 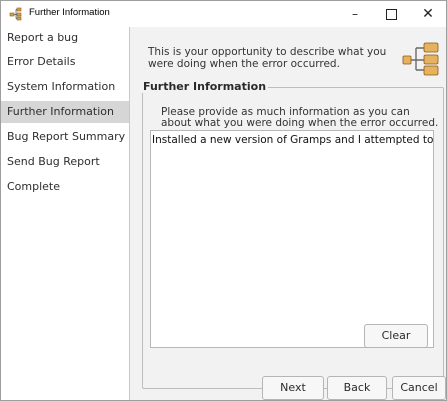 I want to click on close-button: ✕, so click(x=428, y=14).